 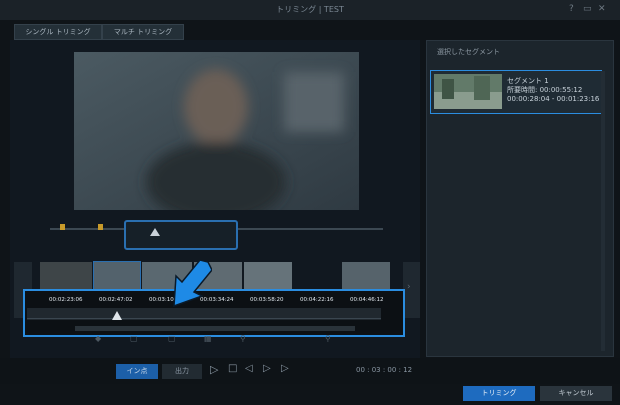 I want to click on playhead-marker-icon, so click(x=117, y=315).